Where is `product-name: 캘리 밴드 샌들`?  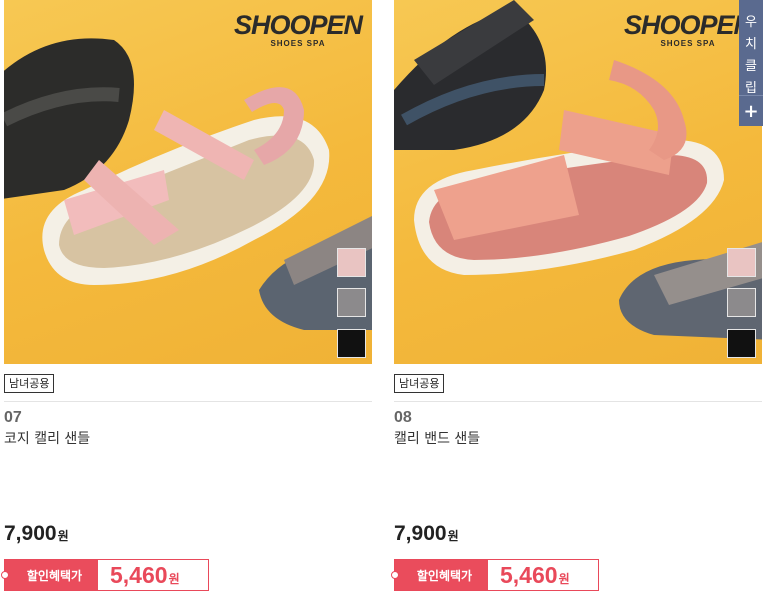
product-name: 캘리 밴드 샌들 is located at coordinates (578, 438).